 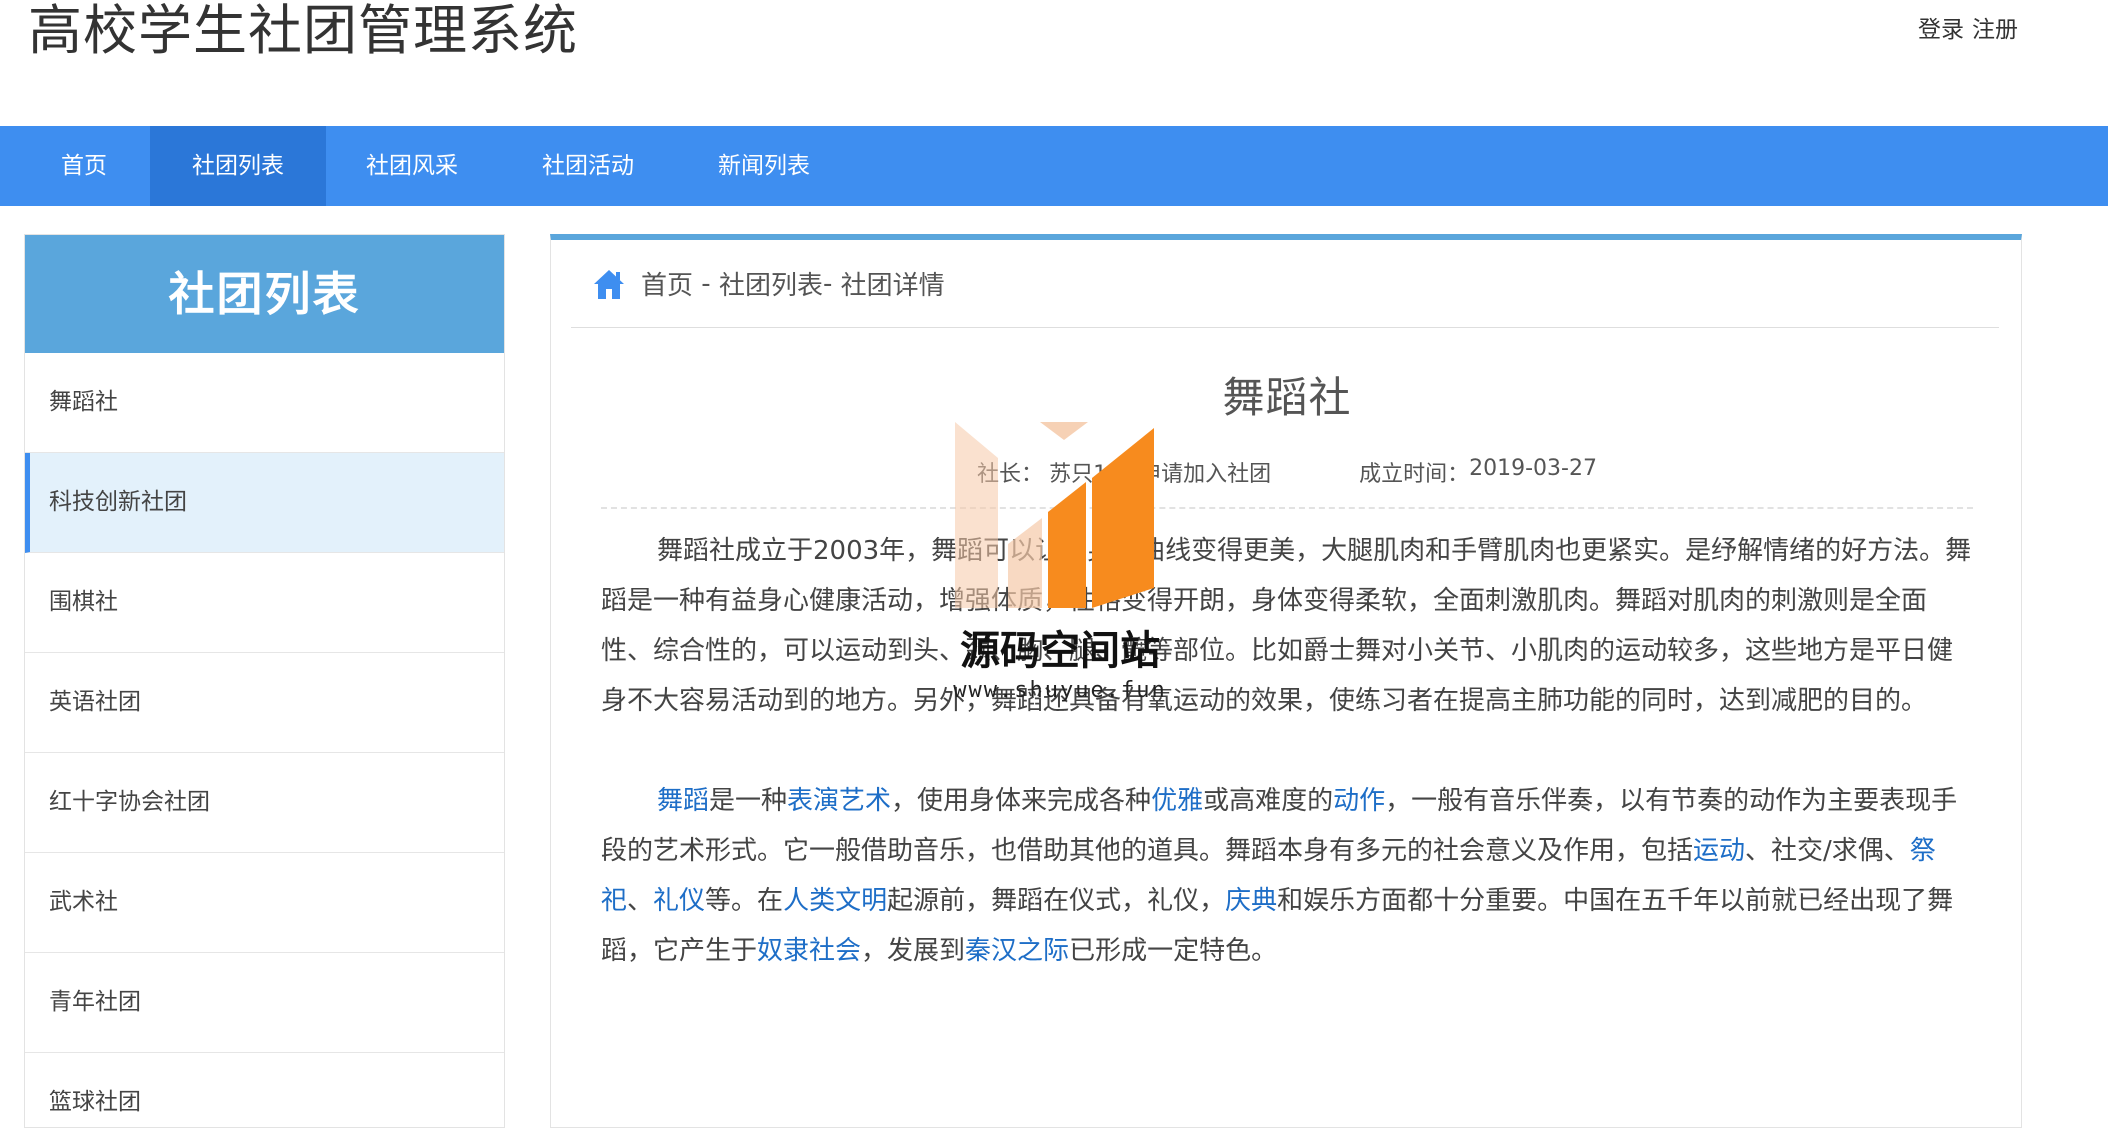 I want to click on encyclopedia-link: 人类文明, so click(x=835, y=901).